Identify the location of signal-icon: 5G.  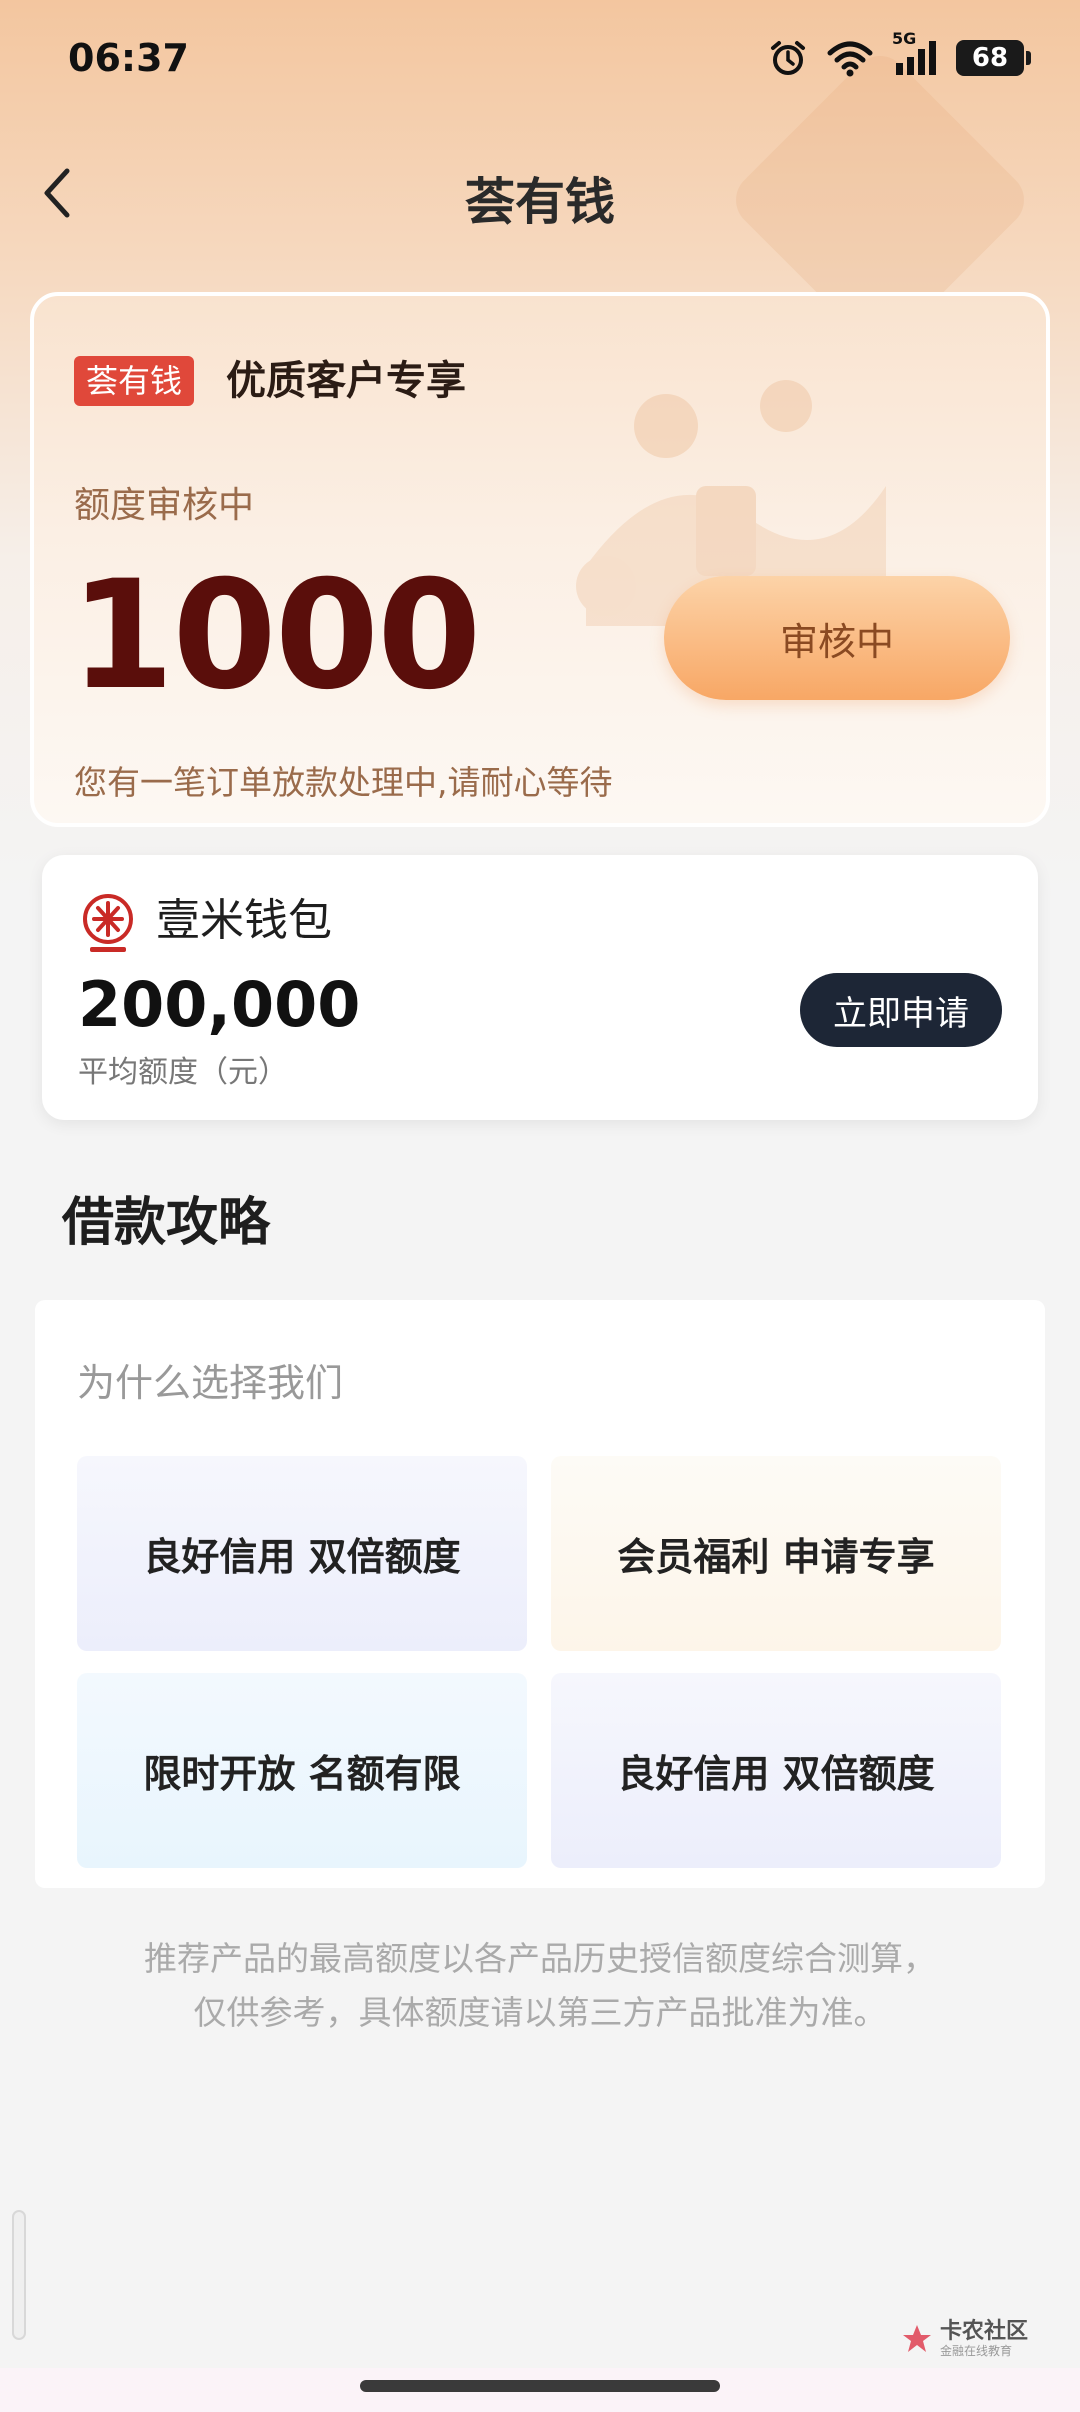
(915, 53).